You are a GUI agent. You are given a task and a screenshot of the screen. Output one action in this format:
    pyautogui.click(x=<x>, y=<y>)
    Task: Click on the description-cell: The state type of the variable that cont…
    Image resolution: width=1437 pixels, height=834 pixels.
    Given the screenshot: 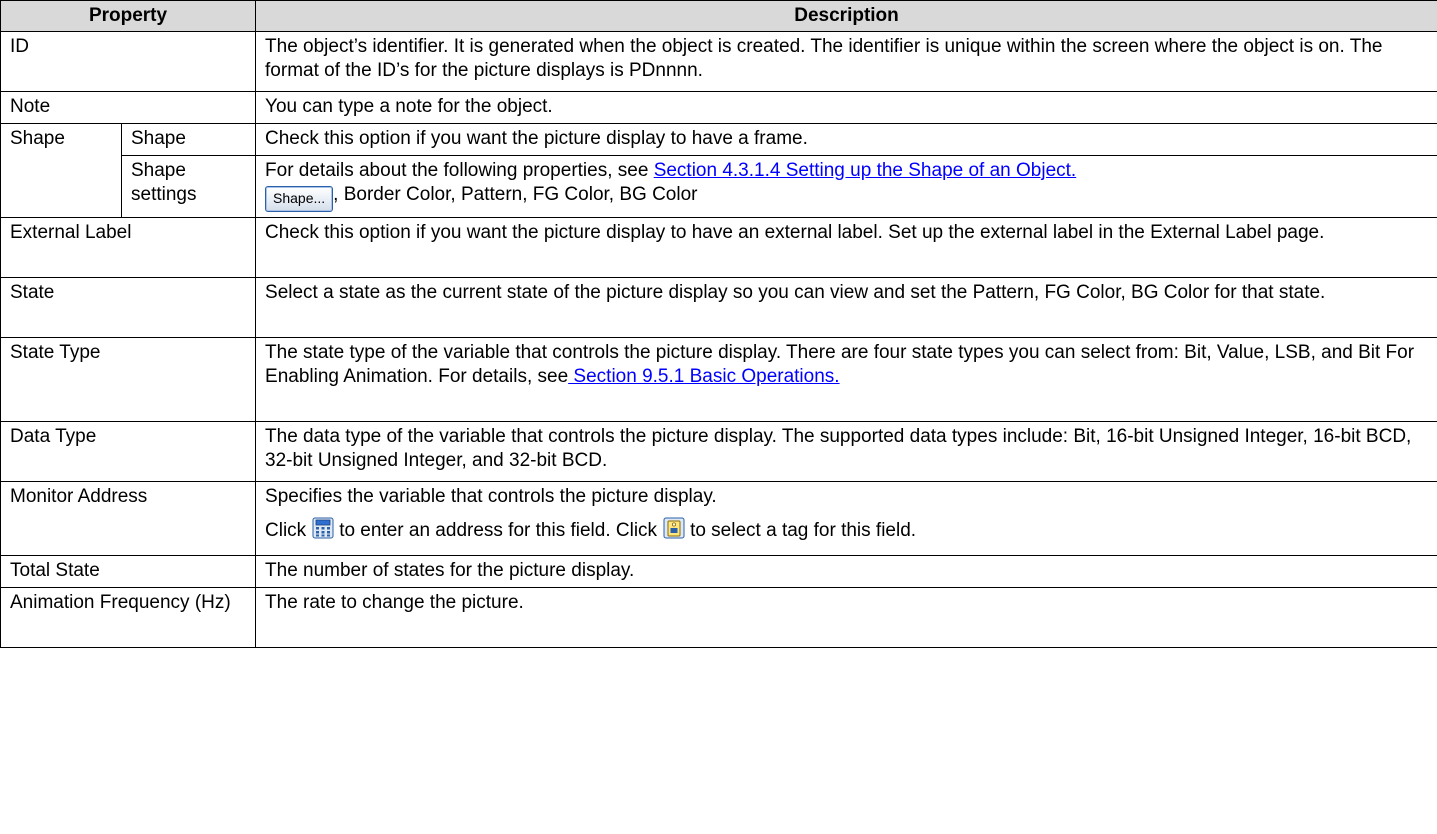 What is the action you would take?
    pyautogui.click(x=846, y=379)
    